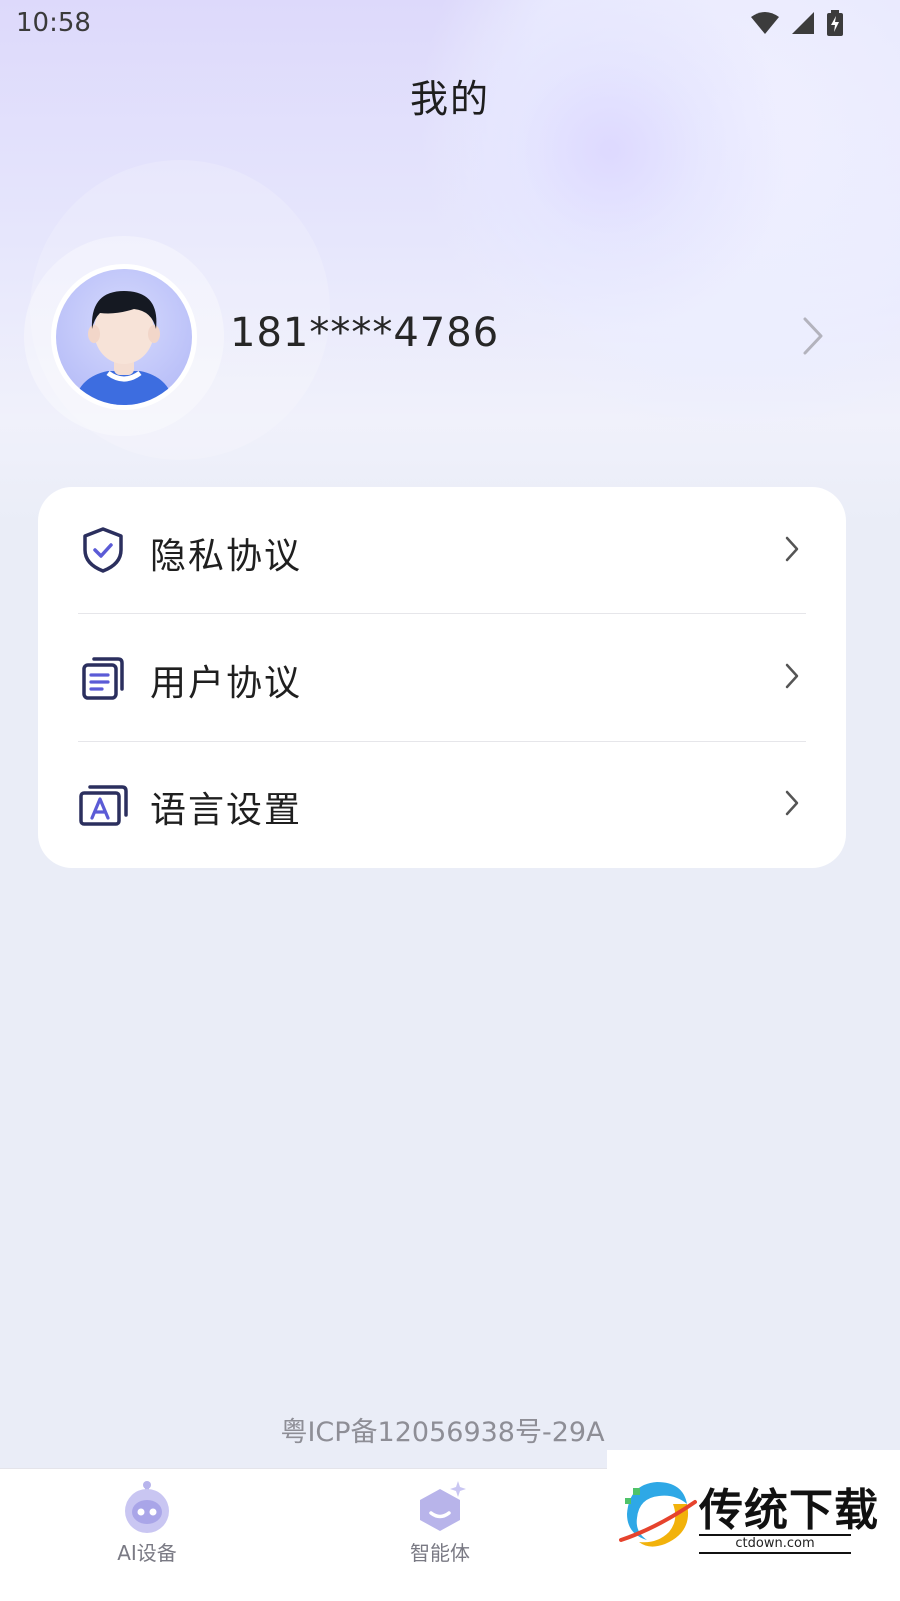 This screenshot has width=900, height=1601. I want to click on menu-item-label: 语言设置, so click(226, 810).